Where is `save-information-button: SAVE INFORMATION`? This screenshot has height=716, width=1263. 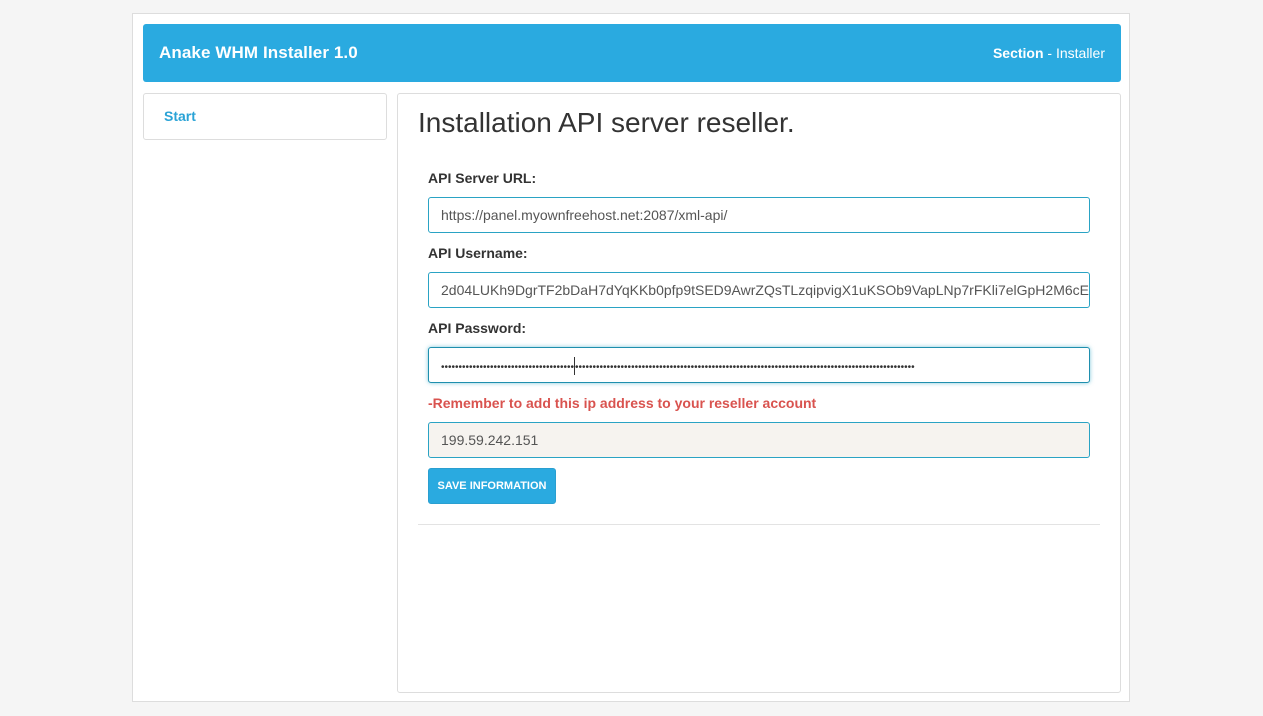
save-information-button: SAVE INFORMATION is located at coordinates (492, 486).